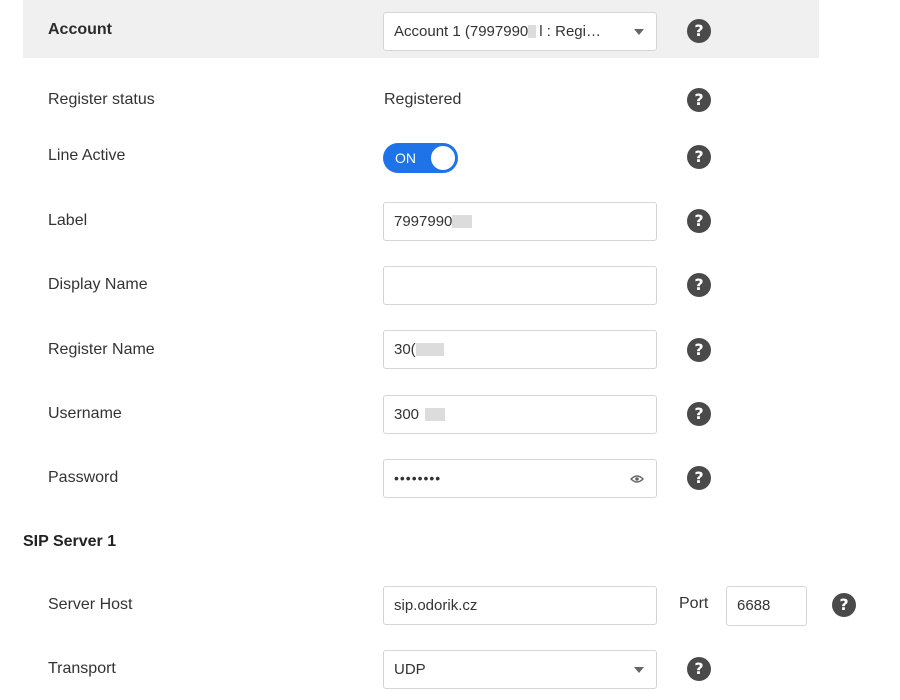 This screenshot has width=900, height=700. Describe the element at coordinates (443, 158) in the screenshot. I see `toggle-knob` at that location.